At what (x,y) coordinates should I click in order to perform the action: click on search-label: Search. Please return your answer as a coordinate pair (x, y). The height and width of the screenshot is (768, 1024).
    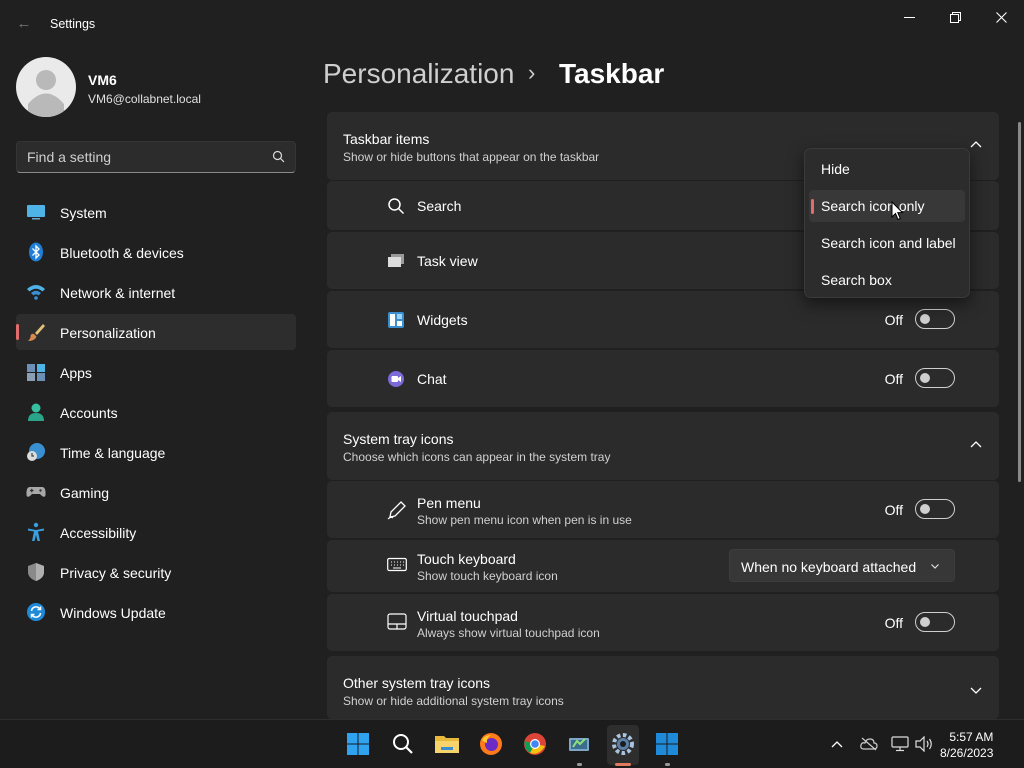
    Looking at the image, I should click on (439, 206).